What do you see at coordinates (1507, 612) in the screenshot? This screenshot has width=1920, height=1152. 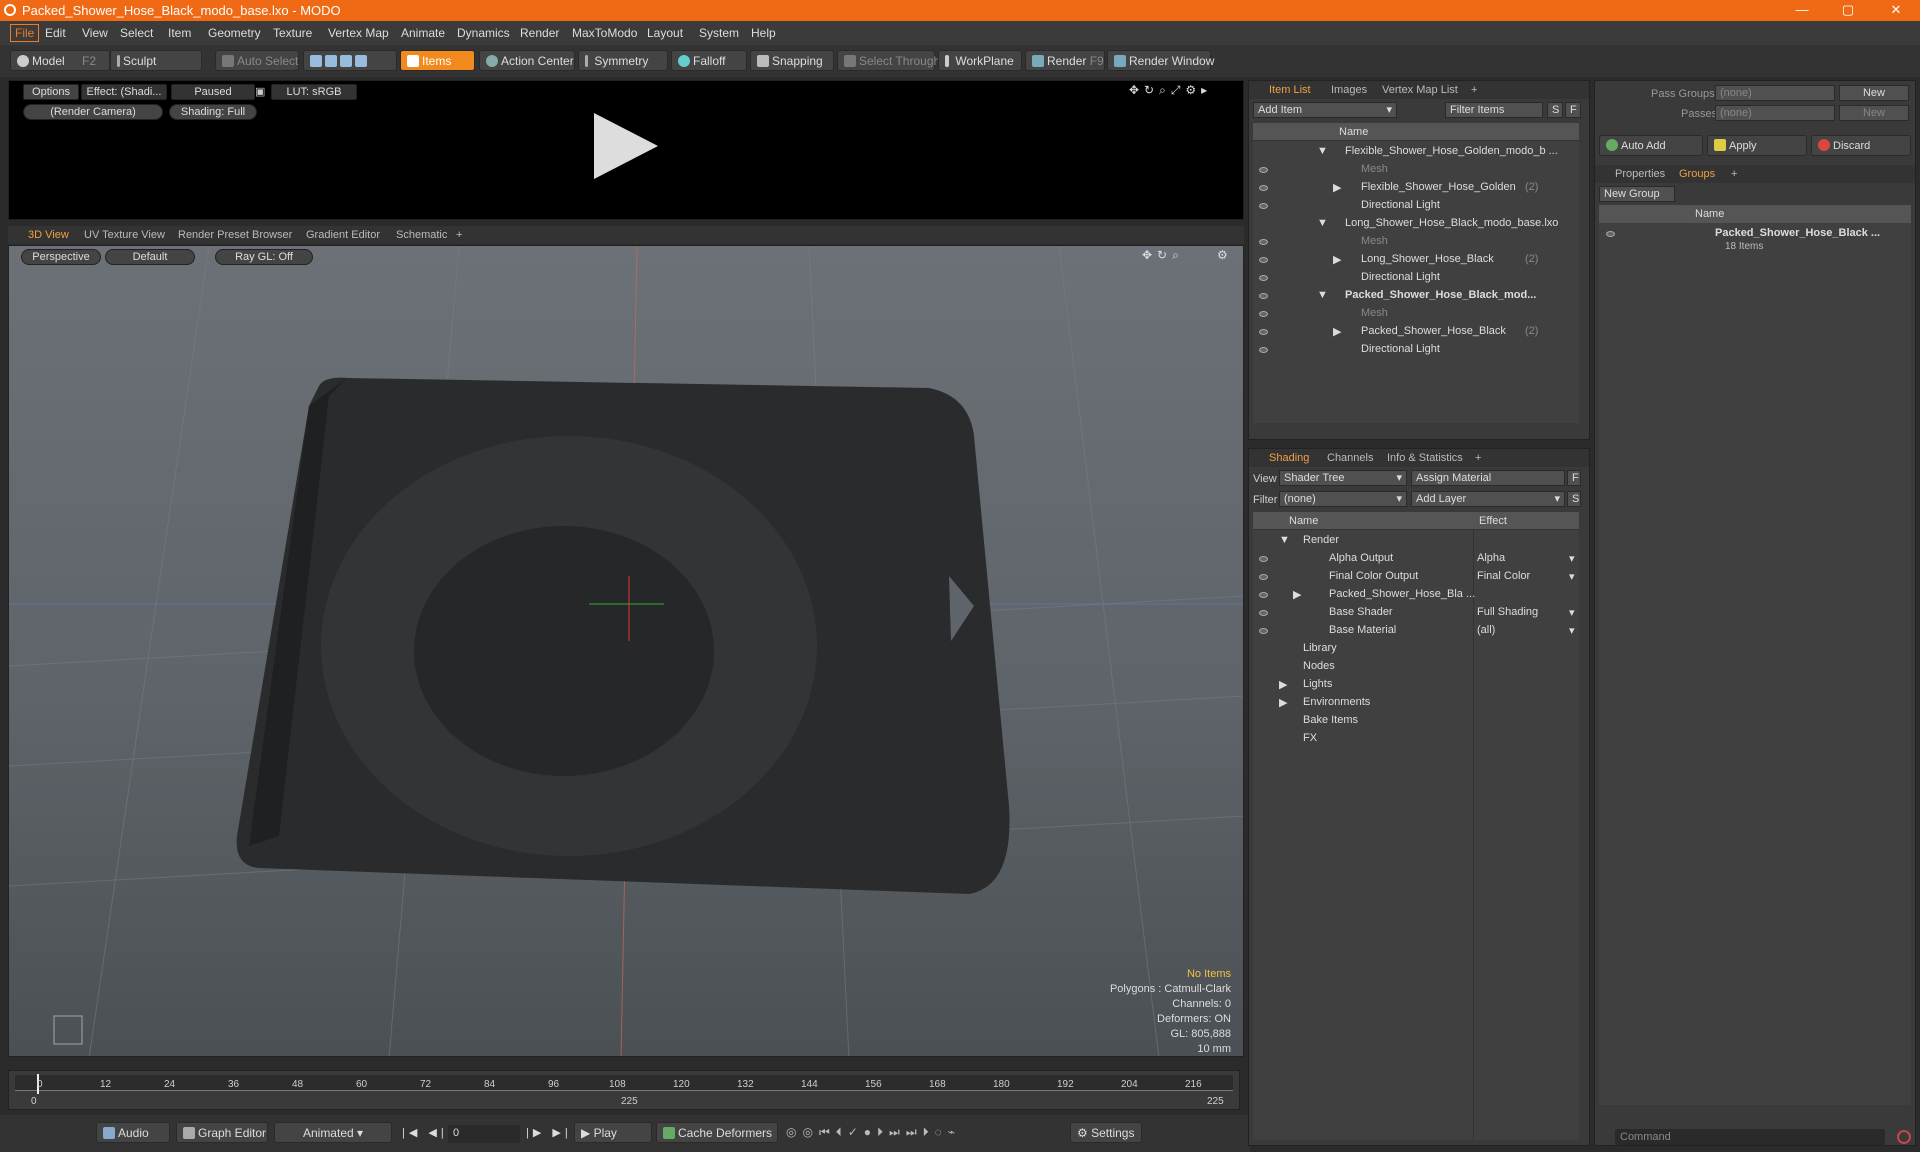 I see `shader-effect-value: Full Shading` at bounding box center [1507, 612].